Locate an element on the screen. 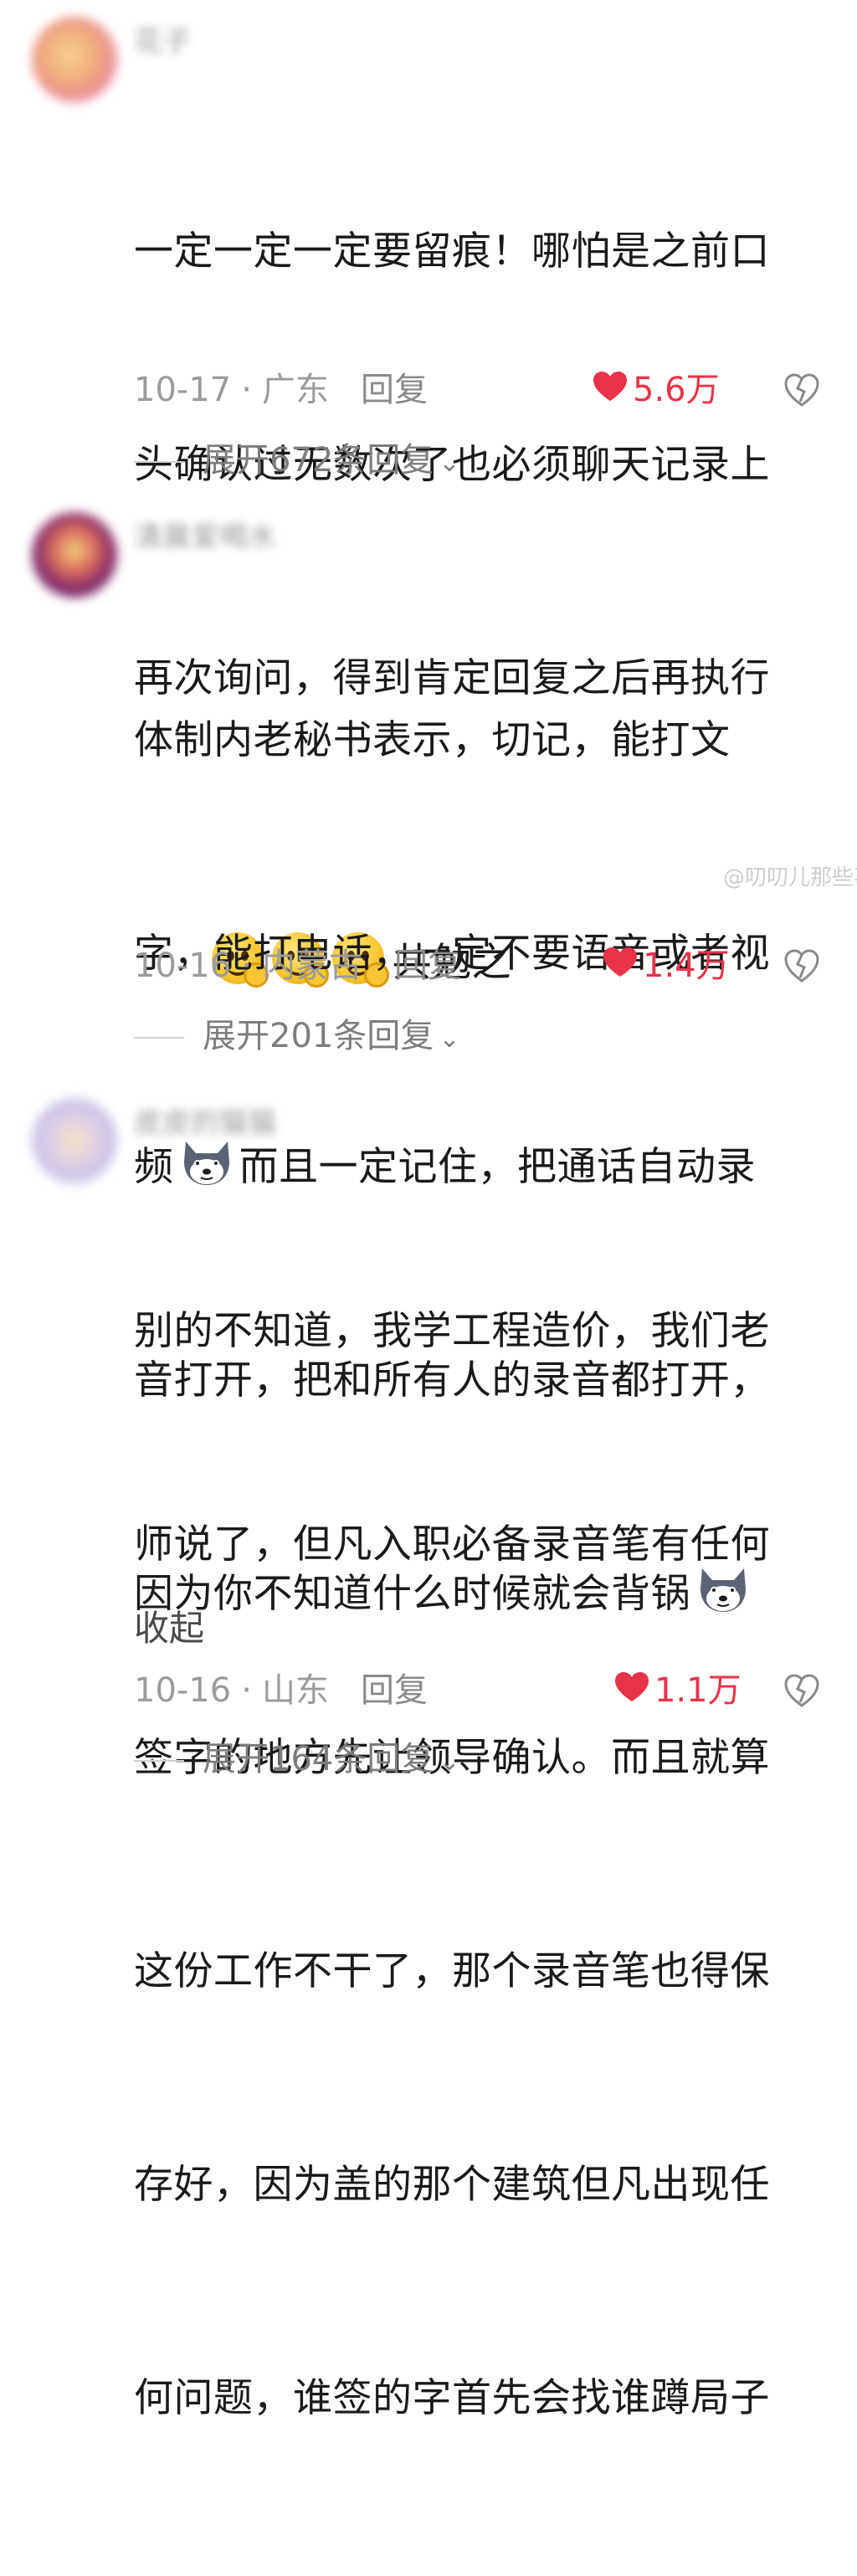 The height and width of the screenshot is (2576, 857). comment-line: 何问题，谁签的字首先会找谁蹲局子 is located at coordinates (452, 2398).